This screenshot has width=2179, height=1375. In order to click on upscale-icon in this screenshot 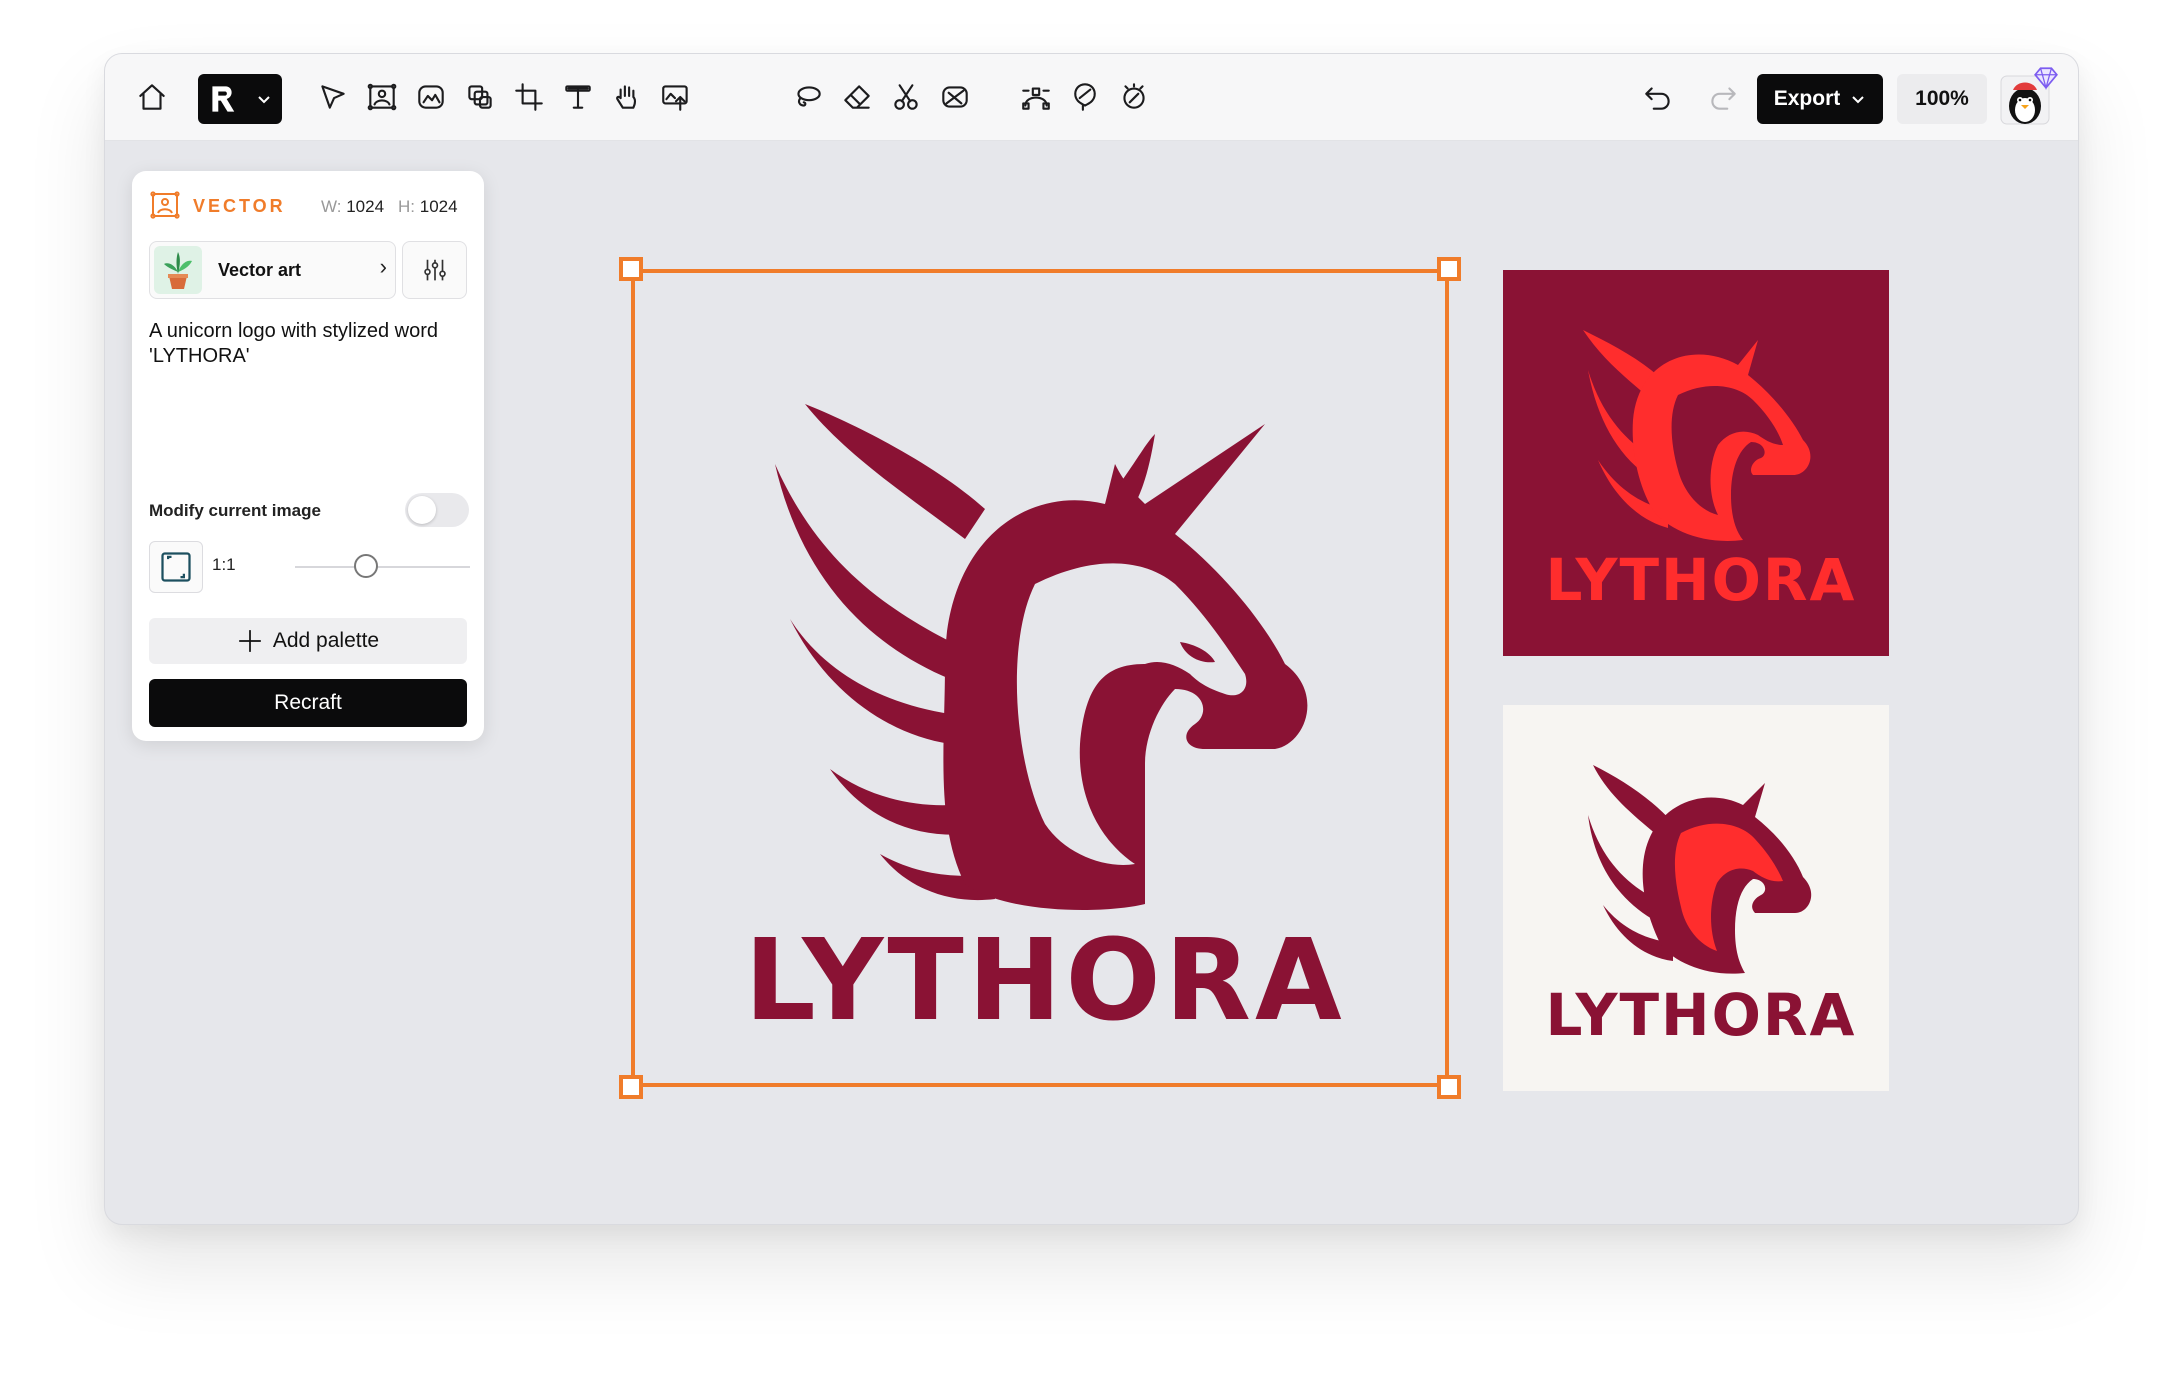, I will do `click(676, 97)`.